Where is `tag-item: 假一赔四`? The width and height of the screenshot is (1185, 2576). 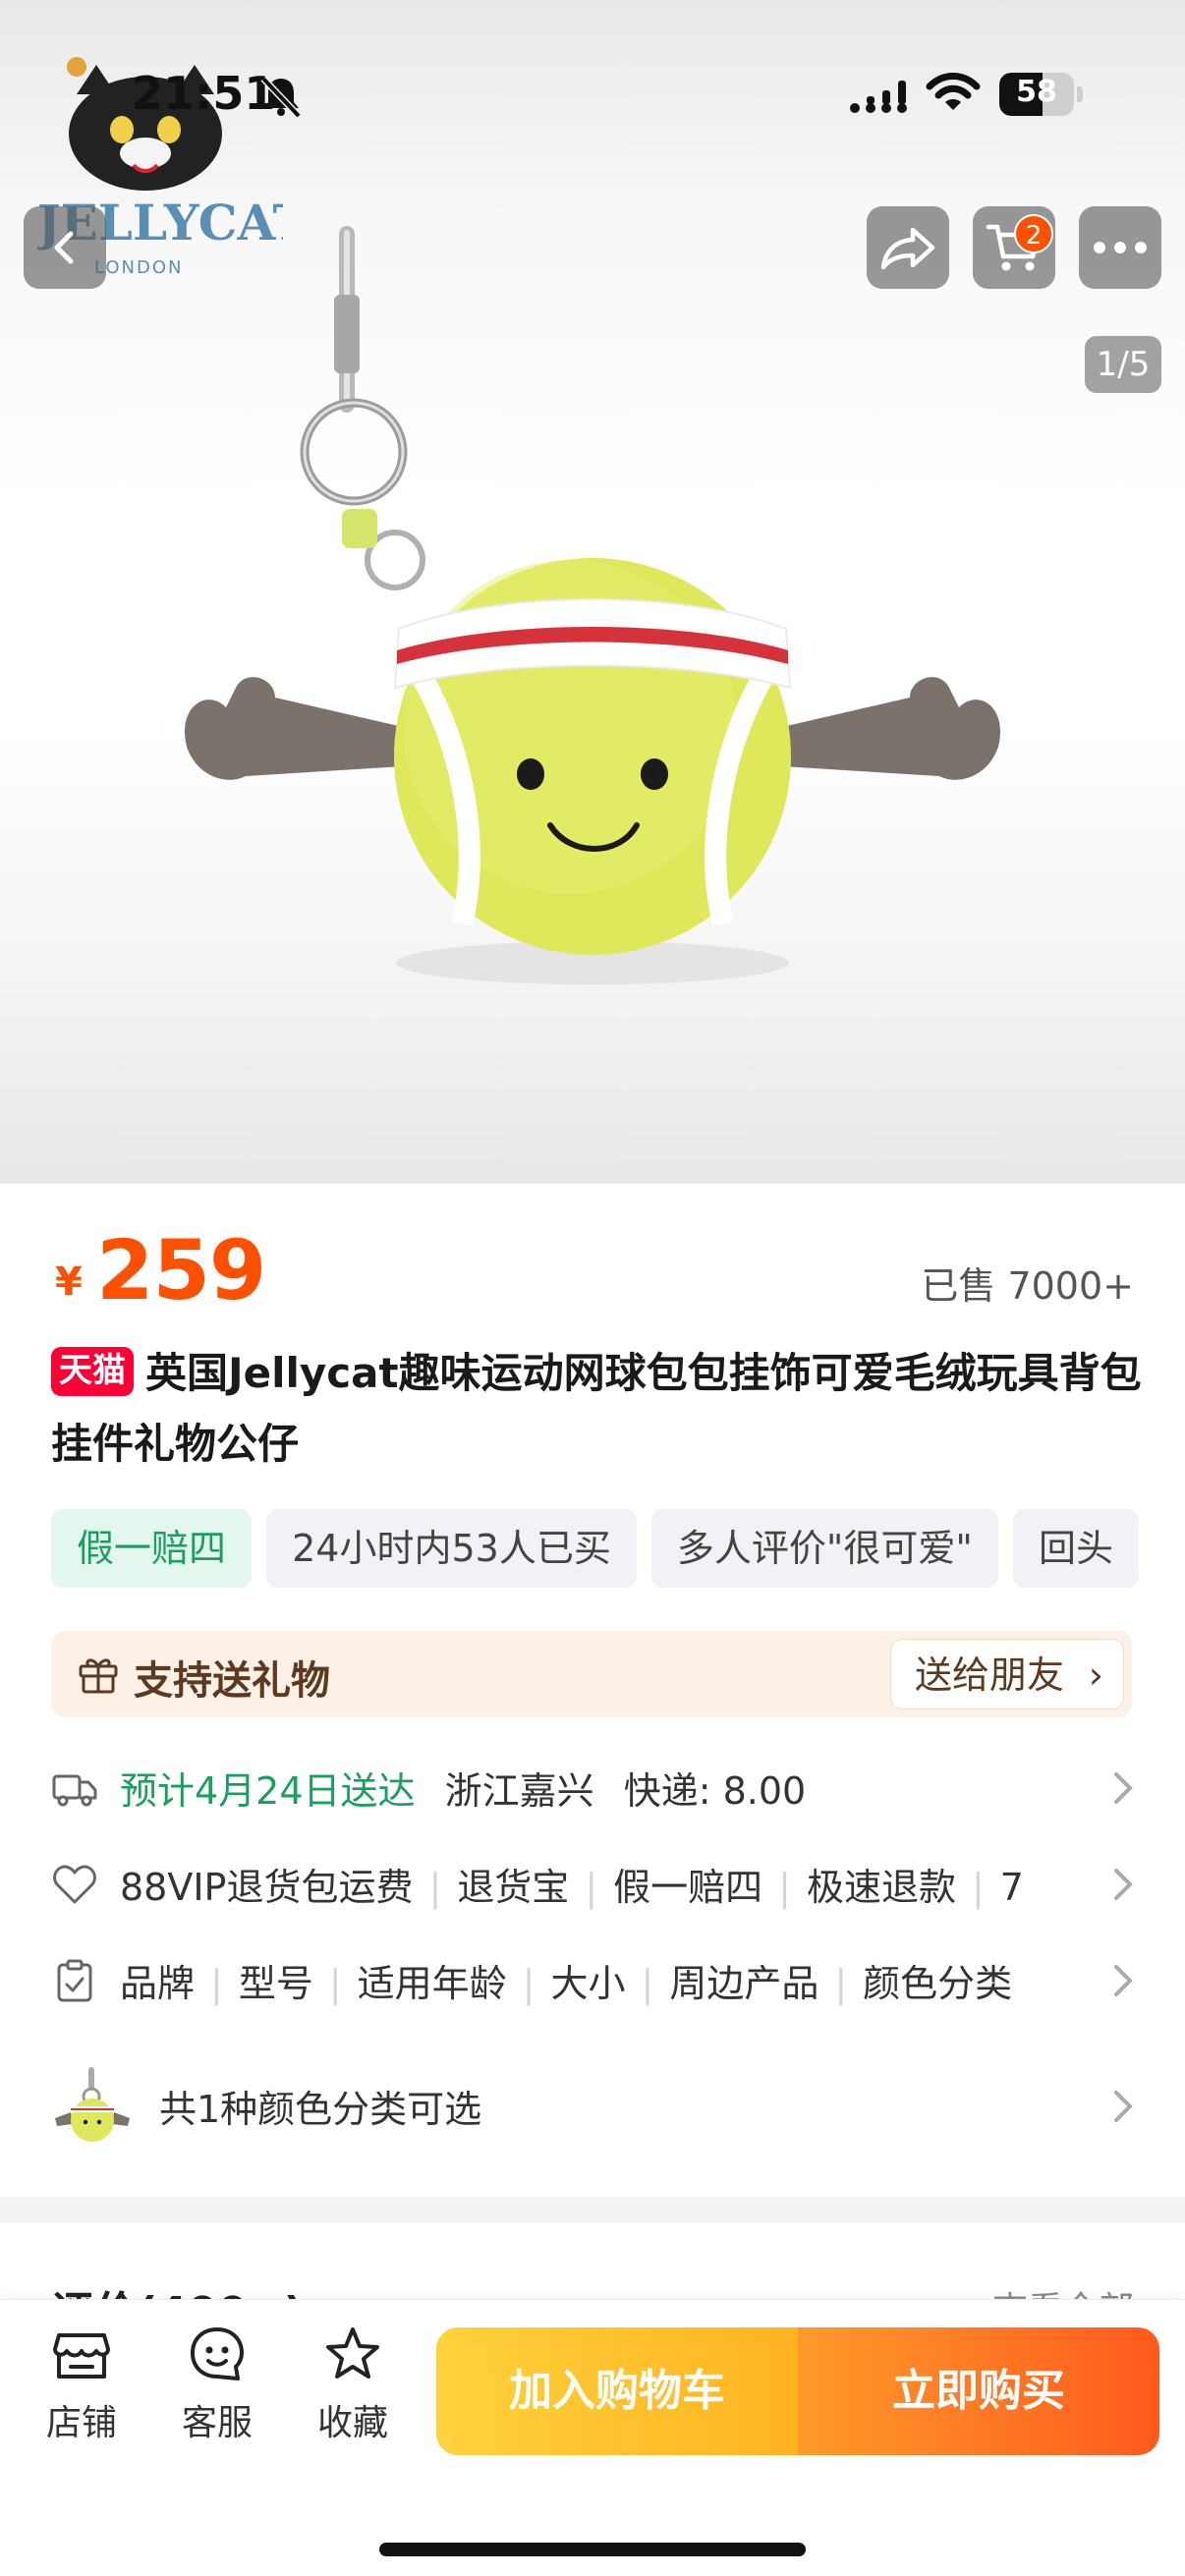 tag-item: 假一赔四 is located at coordinates (152, 1548).